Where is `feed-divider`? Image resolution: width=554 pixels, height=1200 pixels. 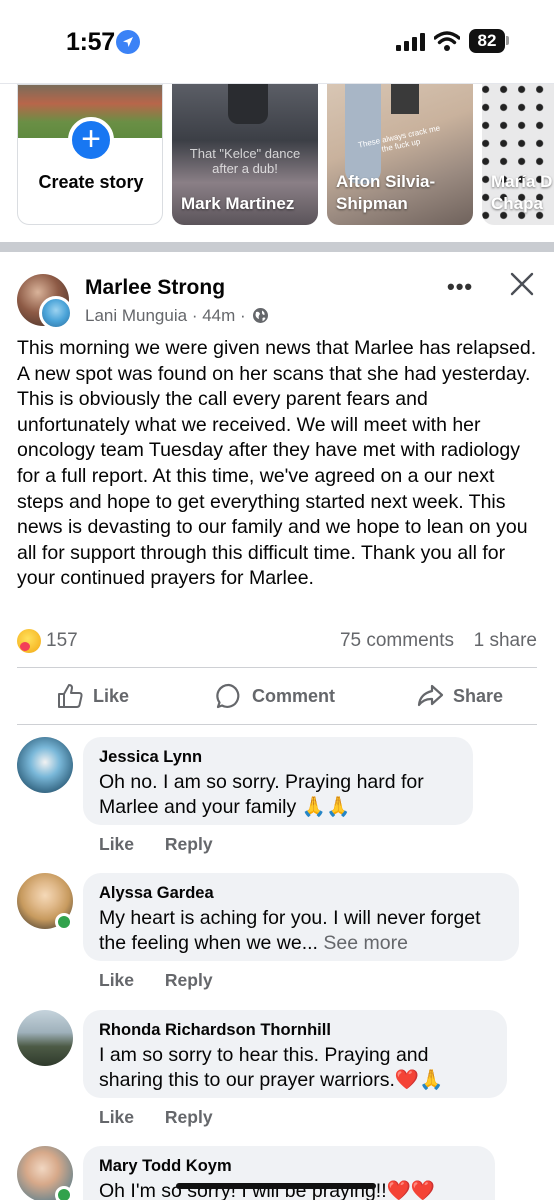 feed-divider is located at coordinates (277, 247).